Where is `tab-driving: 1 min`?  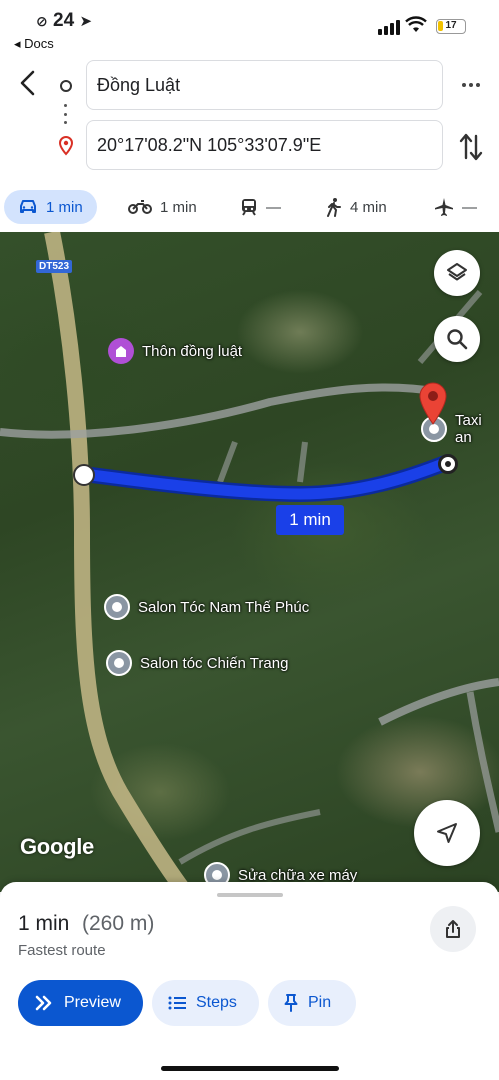
tab-driving: 1 min is located at coordinates (50, 207).